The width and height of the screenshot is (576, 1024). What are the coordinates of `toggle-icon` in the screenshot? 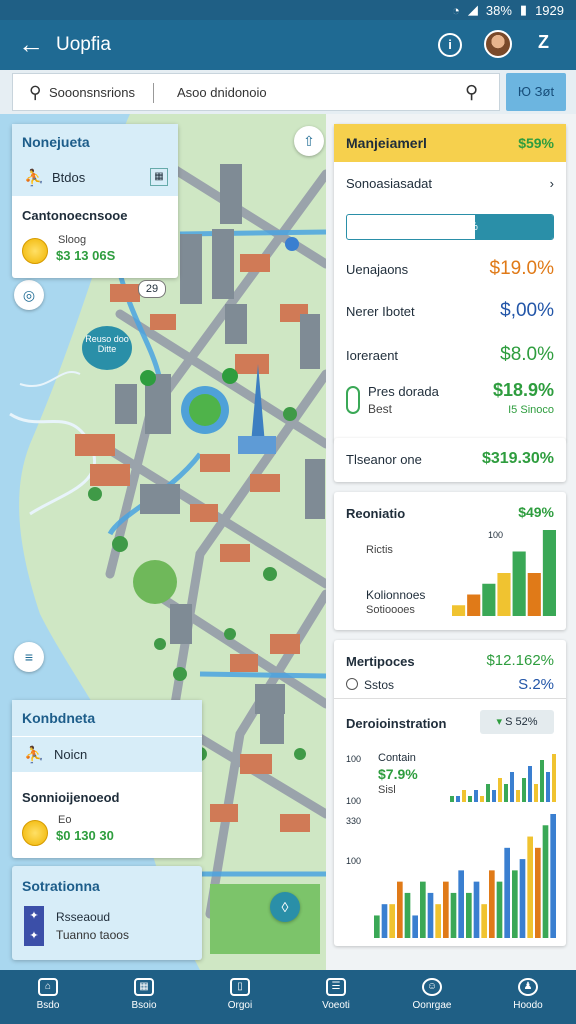 It's located at (353, 400).